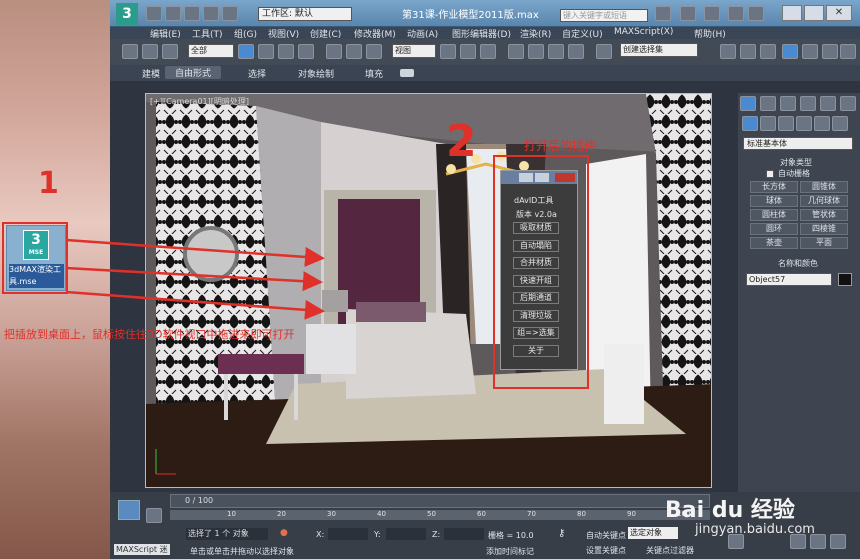  What do you see at coordinates (193, 72) in the screenshot?
I see `ribbon-tab: 自由形式` at bounding box center [193, 72].